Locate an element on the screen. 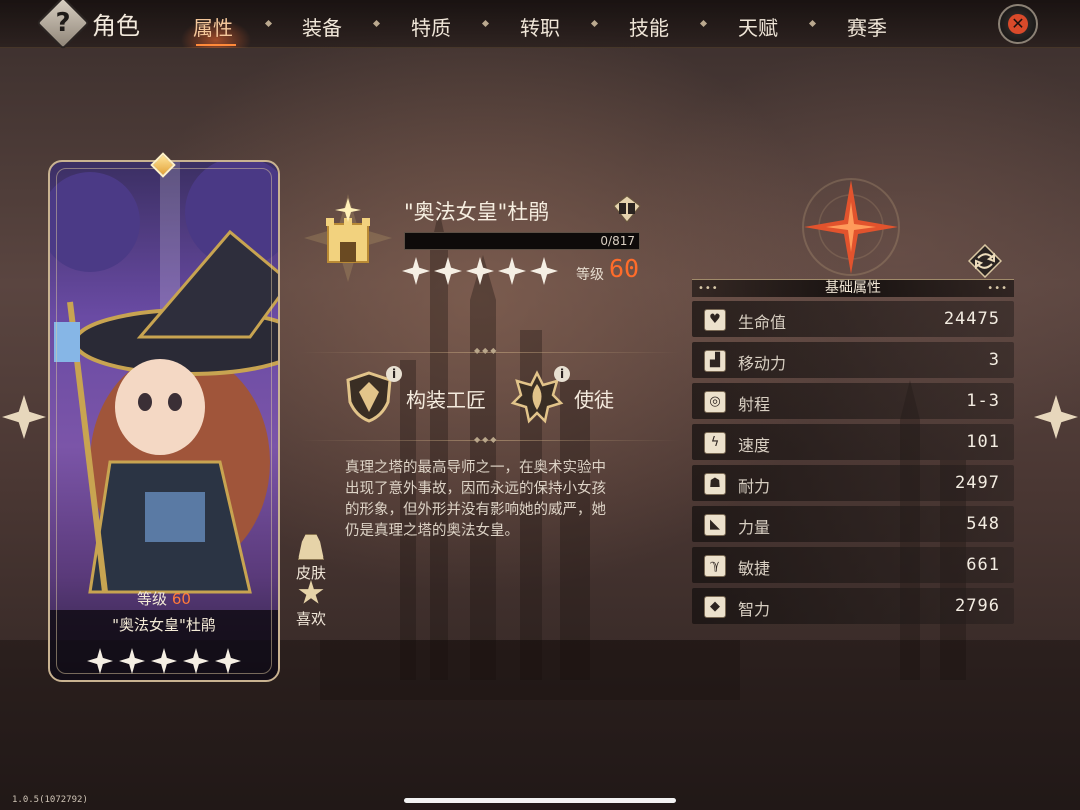 The height and width of the screenshot is (810, 1080). stat-row-stamina: ☗ 耐力 2497 is located at coordinates (853, 483).